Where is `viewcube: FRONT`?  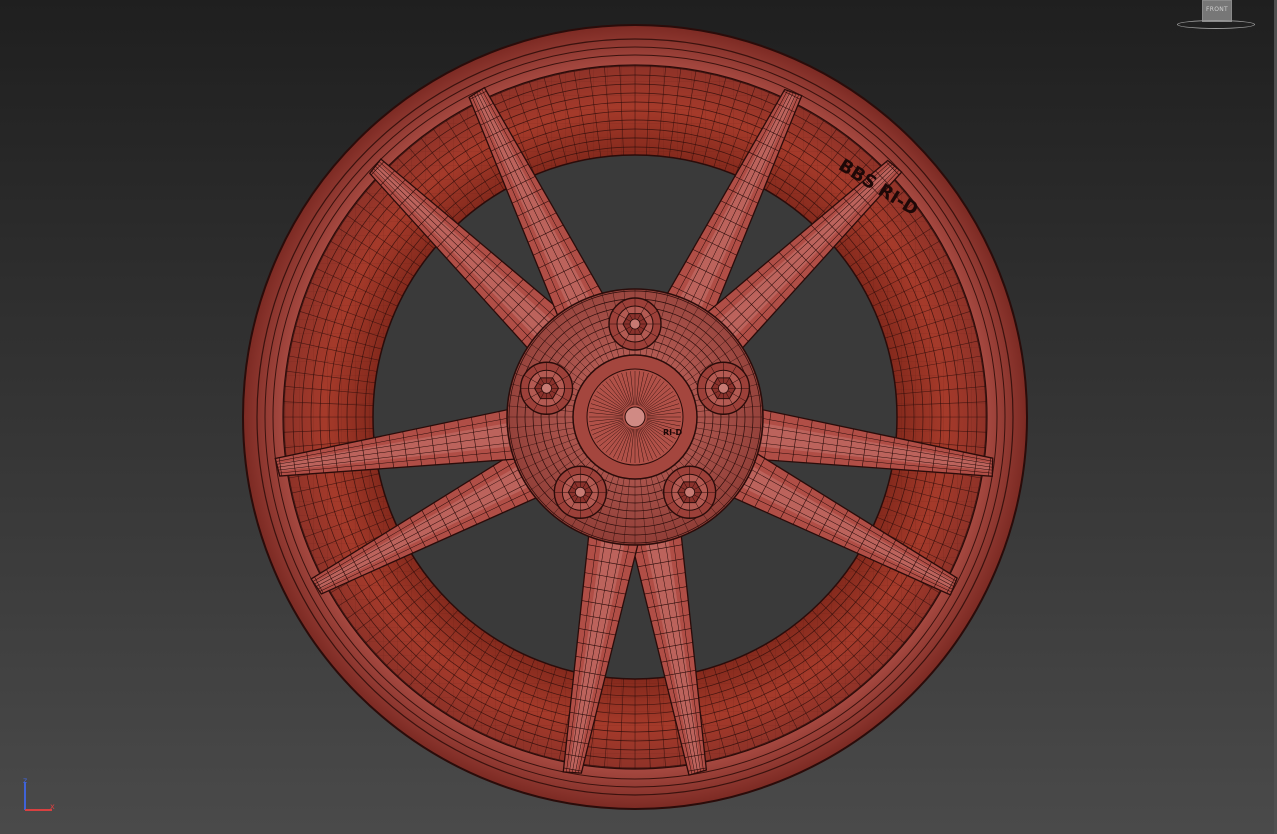 viewcube: FRONT is located at coordinates (1217, 16).